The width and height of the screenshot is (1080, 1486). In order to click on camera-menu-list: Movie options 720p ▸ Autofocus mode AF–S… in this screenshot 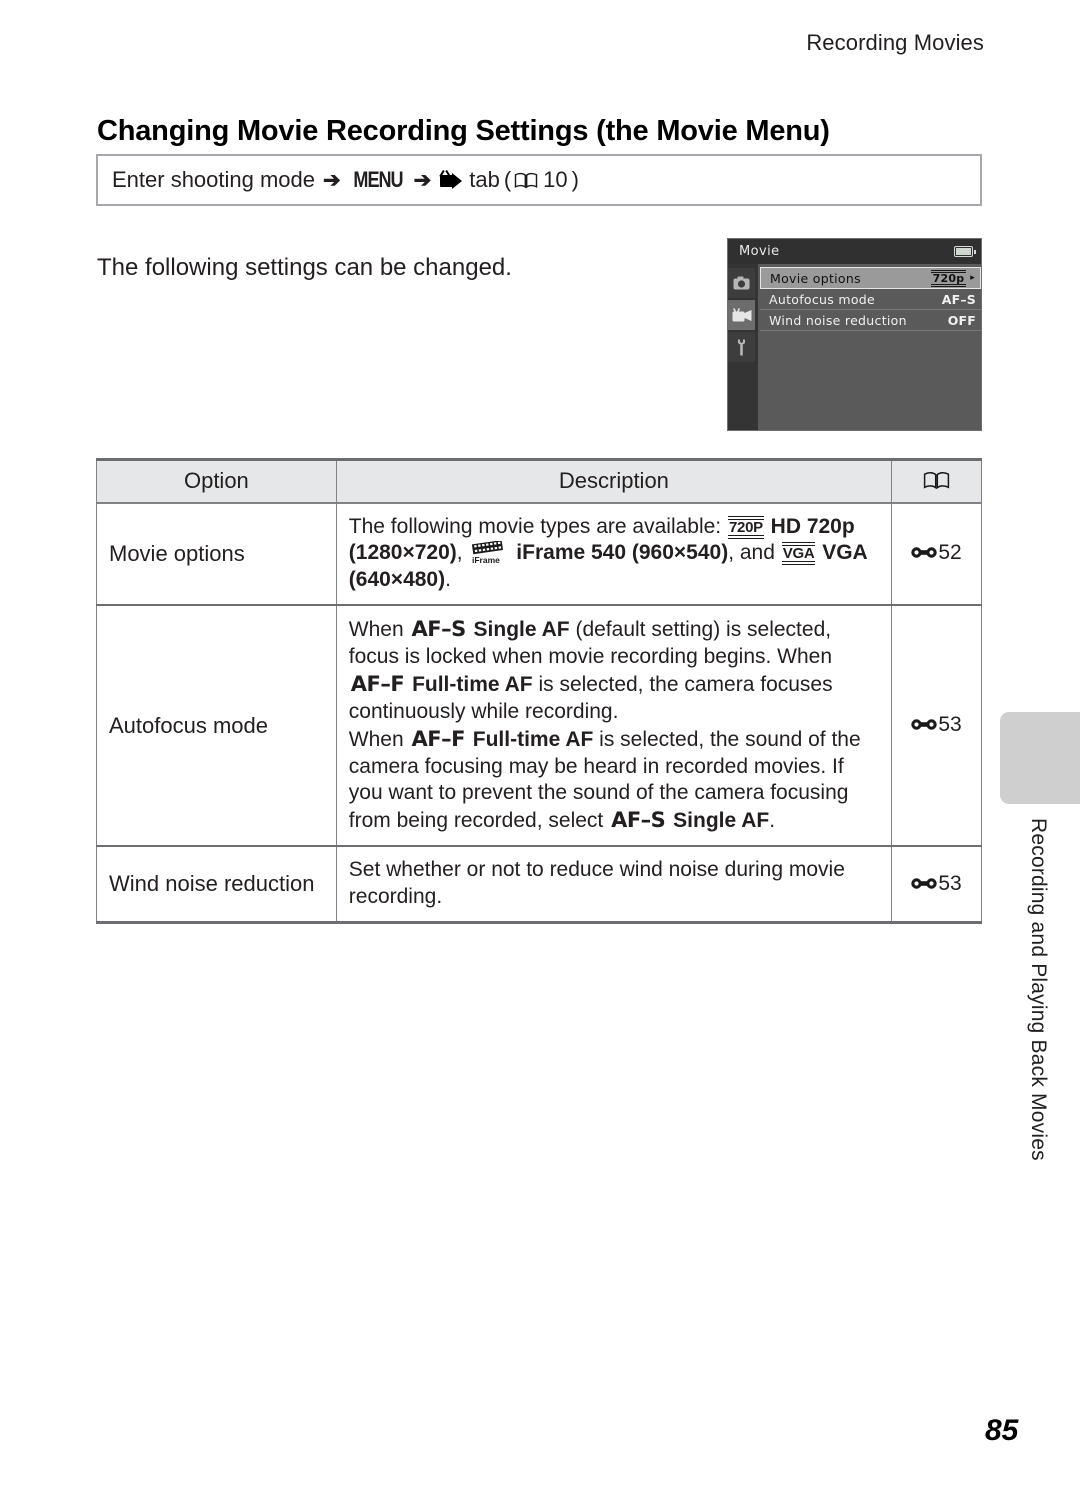, I will do `click(869, 347)`.